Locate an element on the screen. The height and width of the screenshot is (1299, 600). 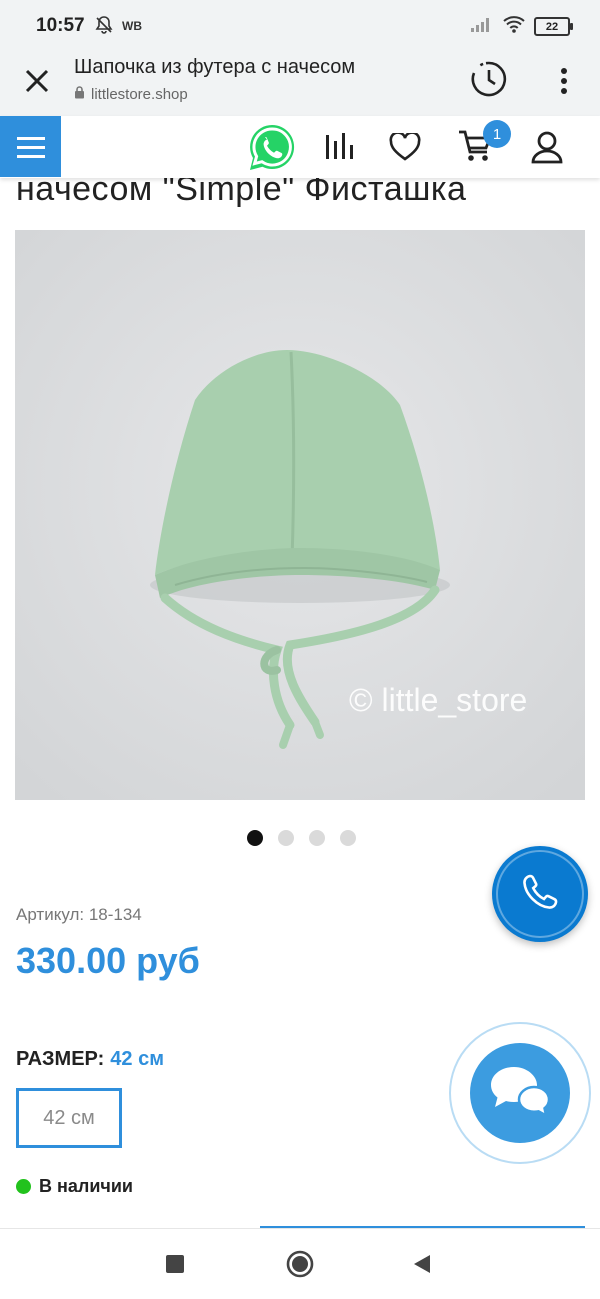
chat-button is located at coordinates (520, 1093).